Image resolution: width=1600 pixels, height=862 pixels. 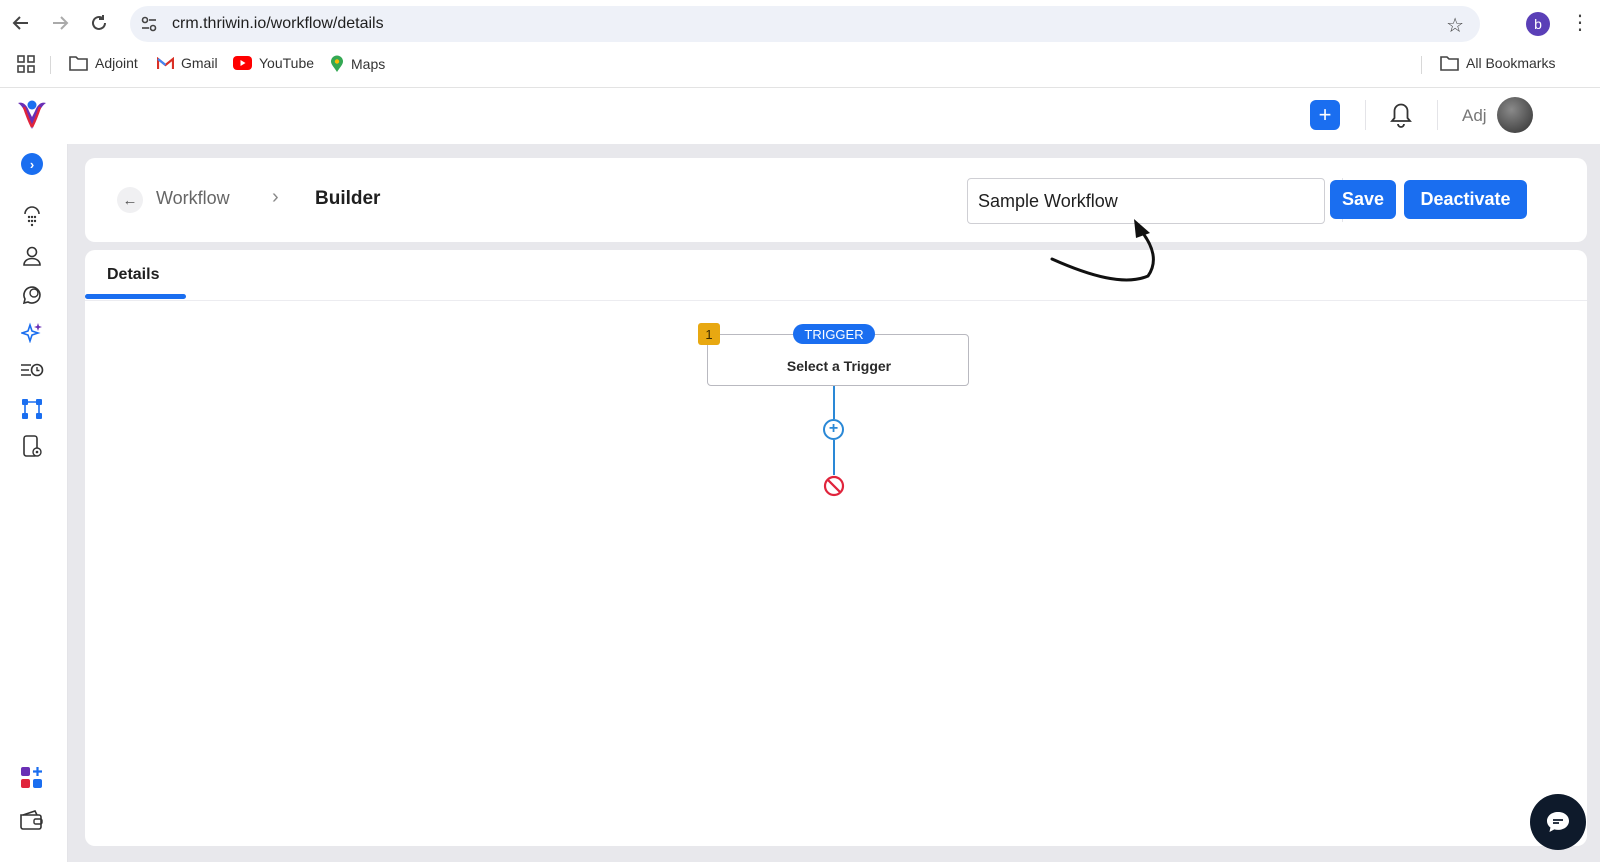 What do you see at coordinates (116, 63) in the screenshot?
I see `bookmark-label: Adjoint` at bounding box center [116, 63].